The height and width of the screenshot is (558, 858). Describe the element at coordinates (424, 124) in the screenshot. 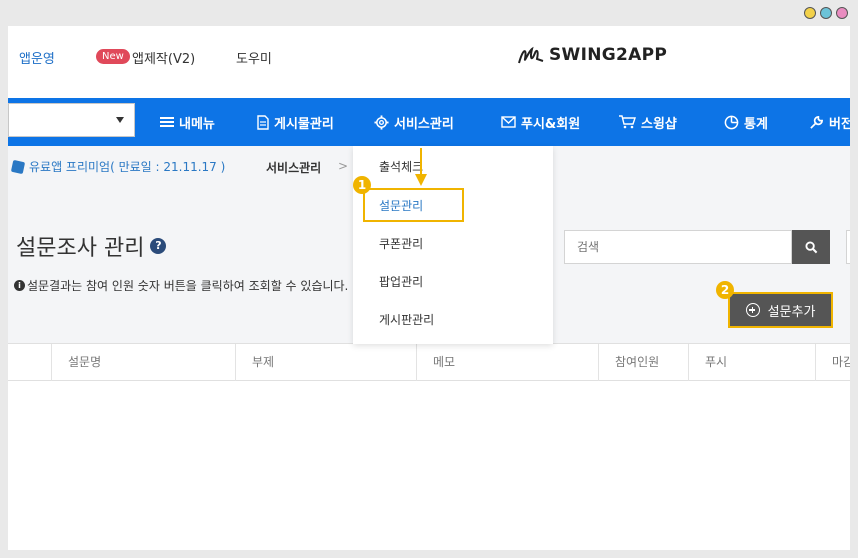

I see `nav-services-label: 서비스관리` at that location.